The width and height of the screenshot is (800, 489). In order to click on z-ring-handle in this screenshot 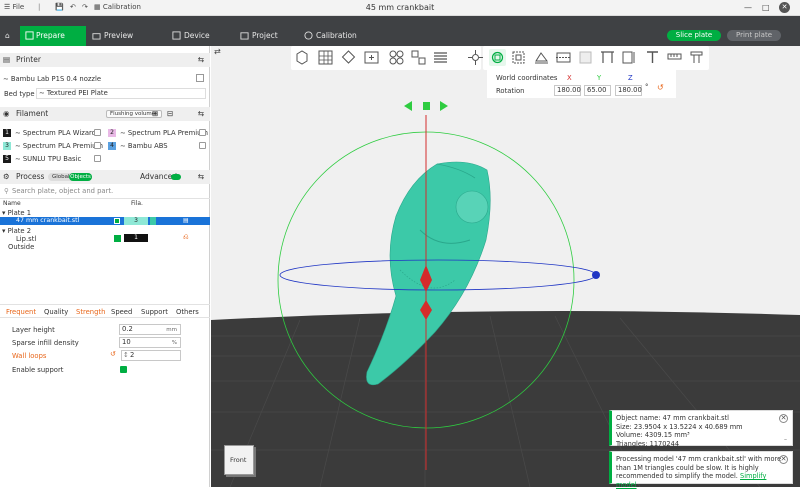, I will do `click(596, 275)`.